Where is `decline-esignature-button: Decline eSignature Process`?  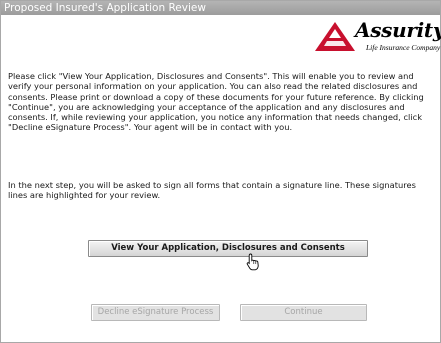 decline-esignature-button: Decline eSignature Process is located at coordinates (155, 312).